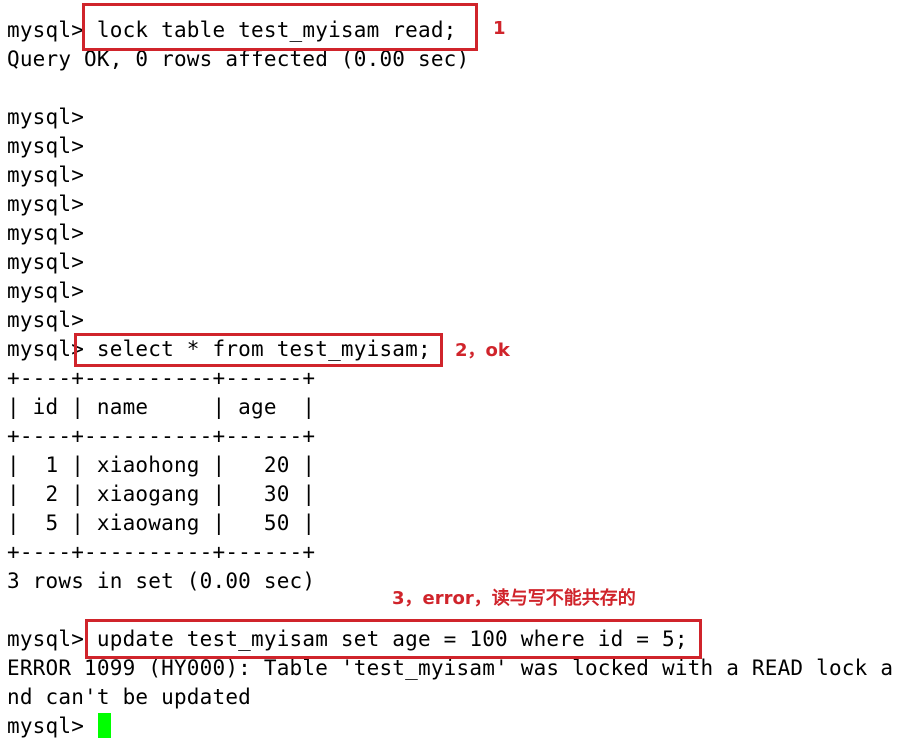 This screenshot has width=913, height=741. Describe the element at coordinates (129, 697) in the screenshot. I see `error-message-line-cont: nd can't be updated` at that location.